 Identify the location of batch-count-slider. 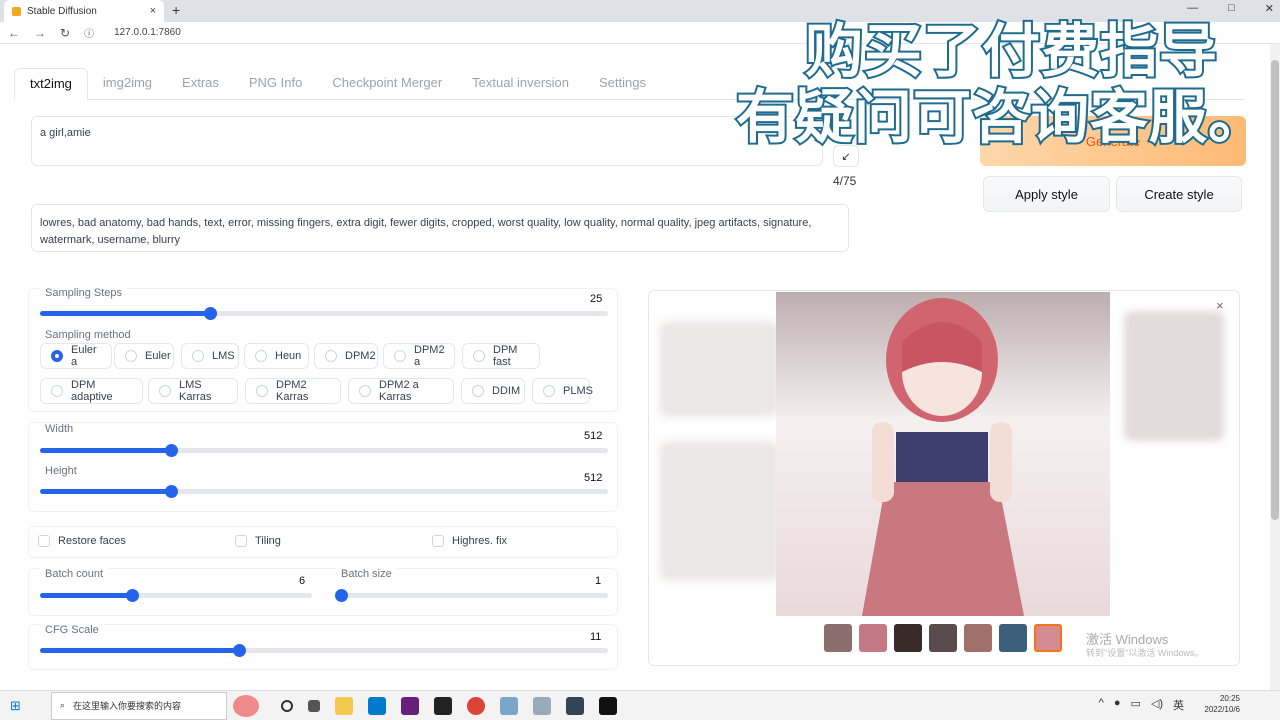
(176, 595).